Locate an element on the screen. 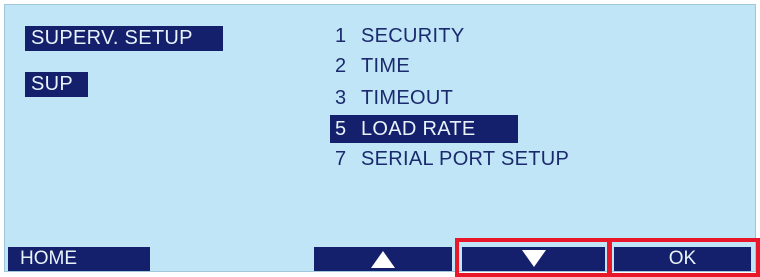 The width and height of the screenshot is (760, 277). menu-item-number: 7 is located at coordinates (341, 159).